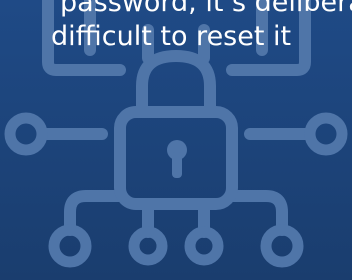  I want to click on caption-line-2: difficult to reset it, so click(171, 36).